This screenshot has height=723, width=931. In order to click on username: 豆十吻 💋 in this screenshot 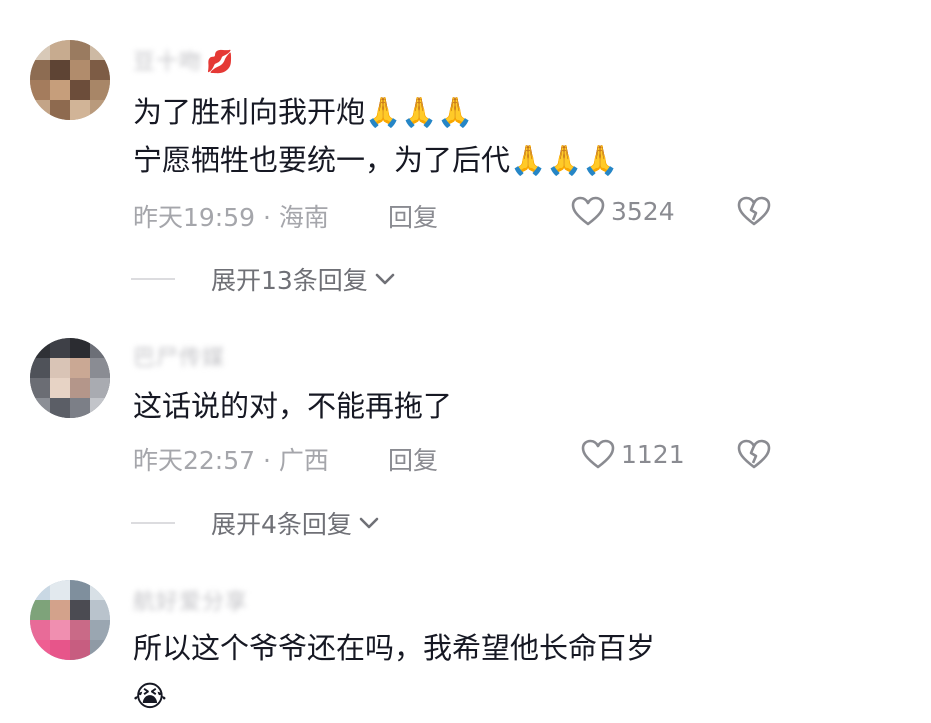, I will do `click(183, 60)`.